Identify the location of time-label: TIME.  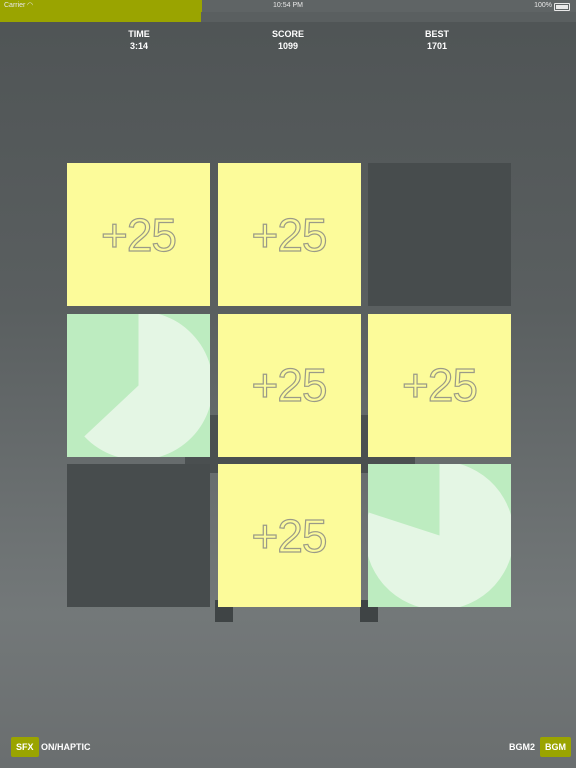
(139, 34).